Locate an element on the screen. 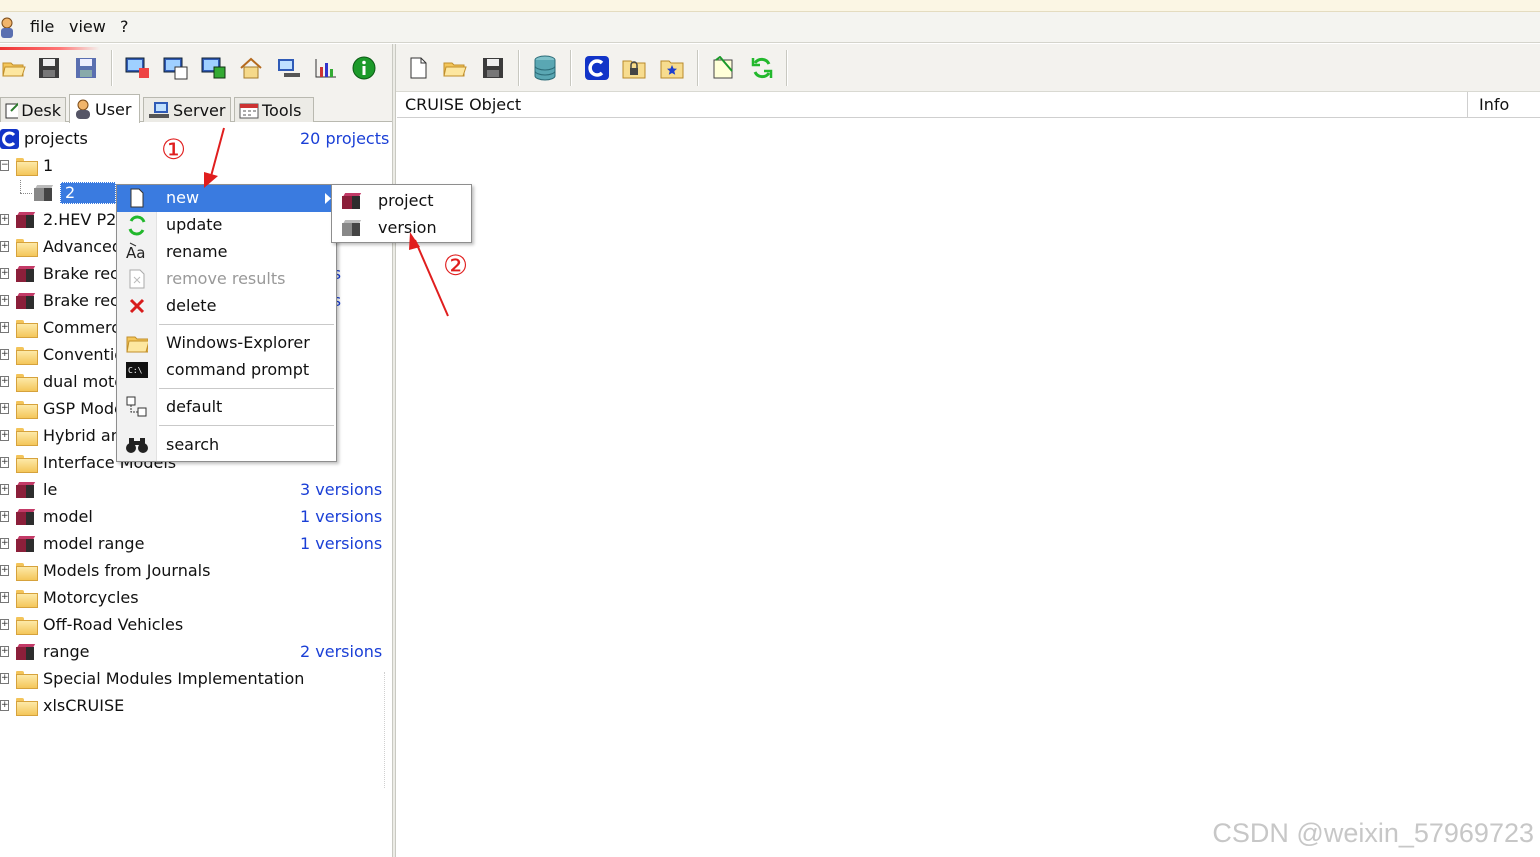 The height and width of the screenshot is (857, 1540). annotation-arrows is located at coordinates (326, 222).